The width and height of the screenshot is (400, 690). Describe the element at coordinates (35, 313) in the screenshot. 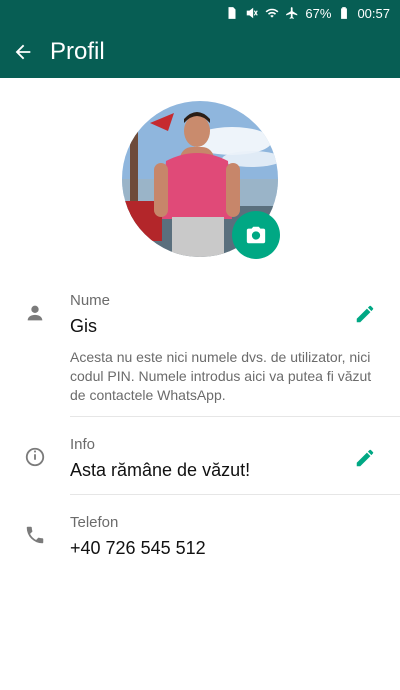

I see `person-icon` at that location.